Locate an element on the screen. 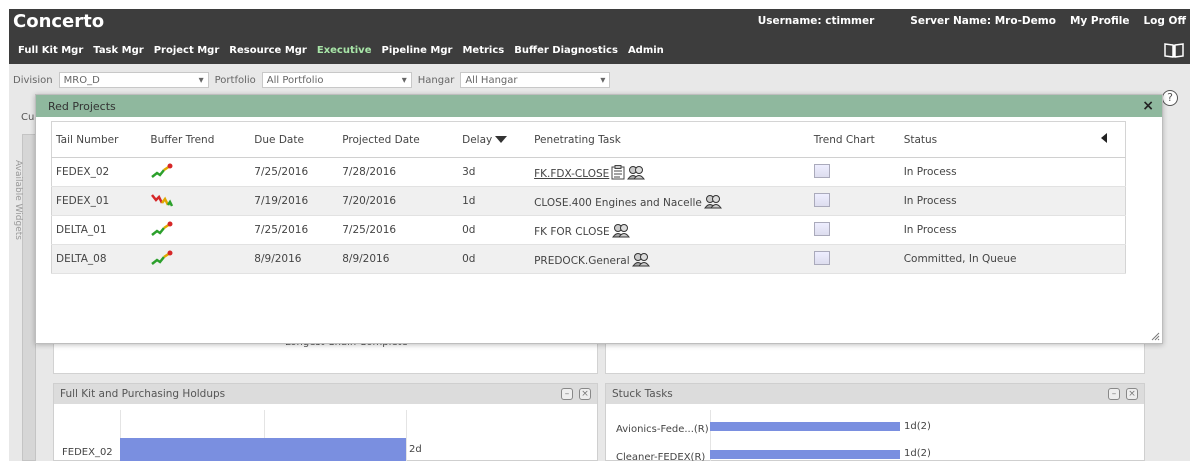 The width and height of the screenshot is (1199, 461). nav-admin: Admin is located at coordinates (646, 50).